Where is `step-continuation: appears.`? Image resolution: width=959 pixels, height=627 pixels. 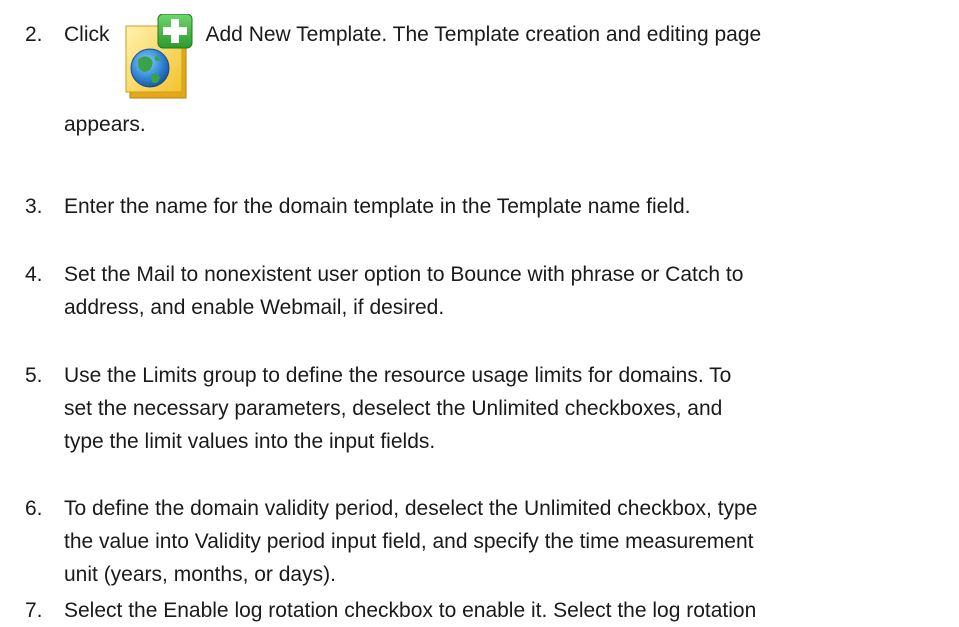 step-continuation: appears. is located at coordinates (105, 124).